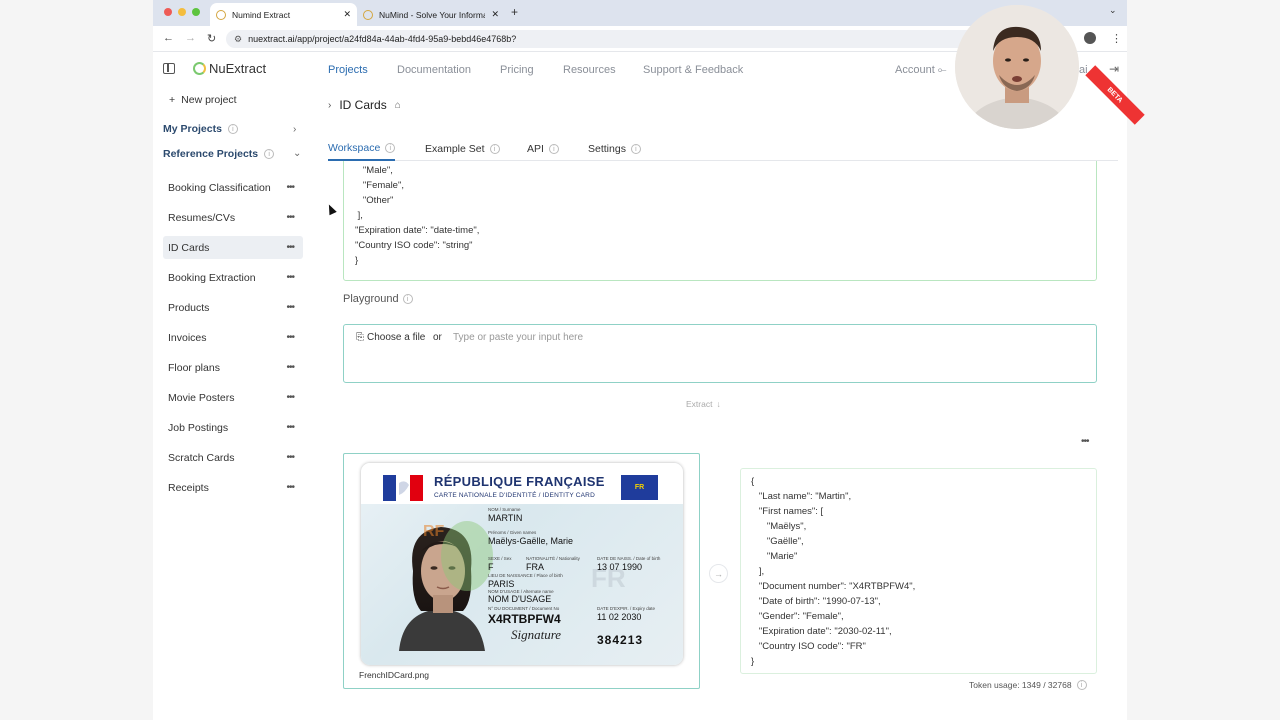 This screenshot has height=720, width=1280. I want to click on sidebar-item-label: Products, so click(189, 307).